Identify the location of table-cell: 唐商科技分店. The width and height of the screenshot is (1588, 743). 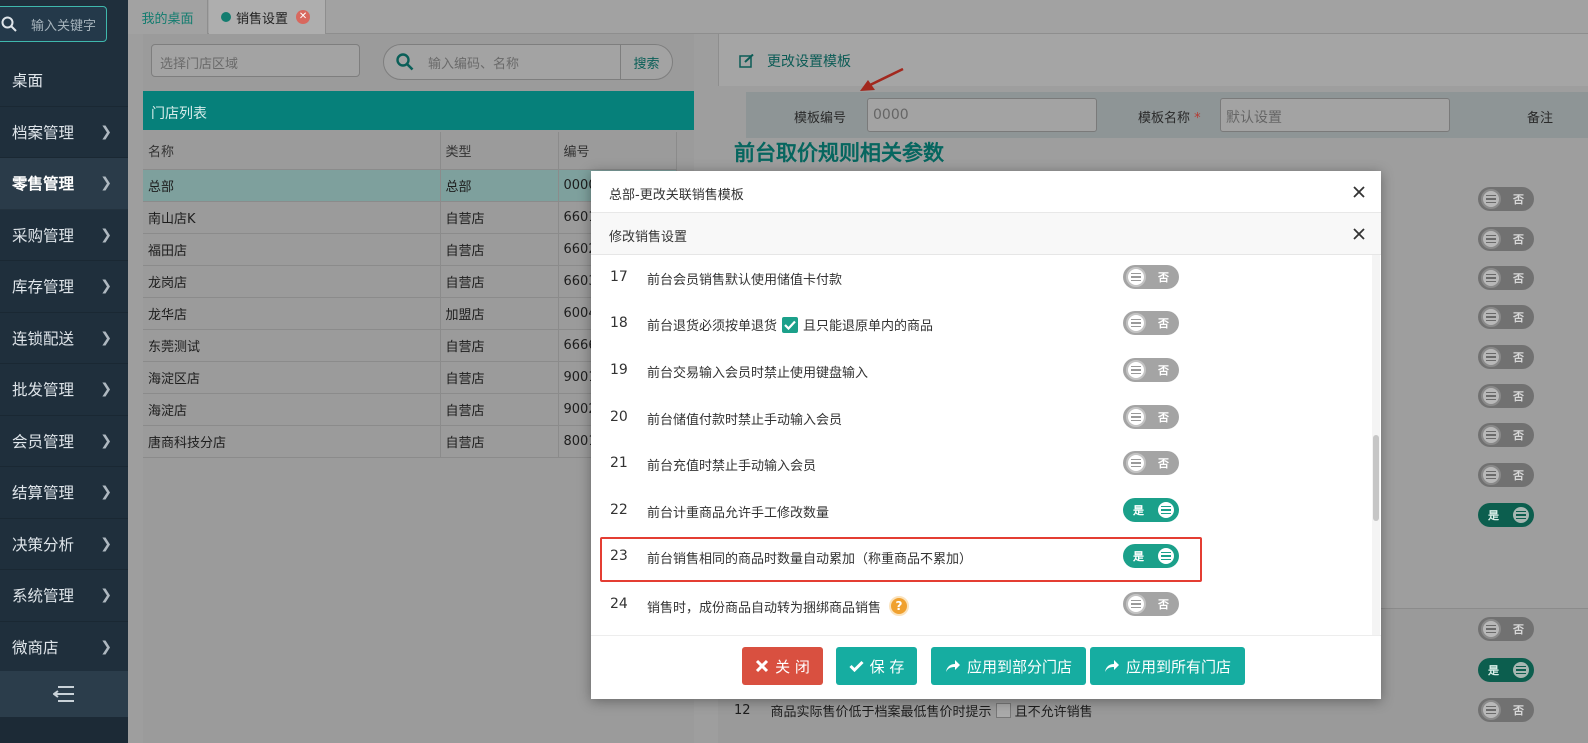
(292, 441).